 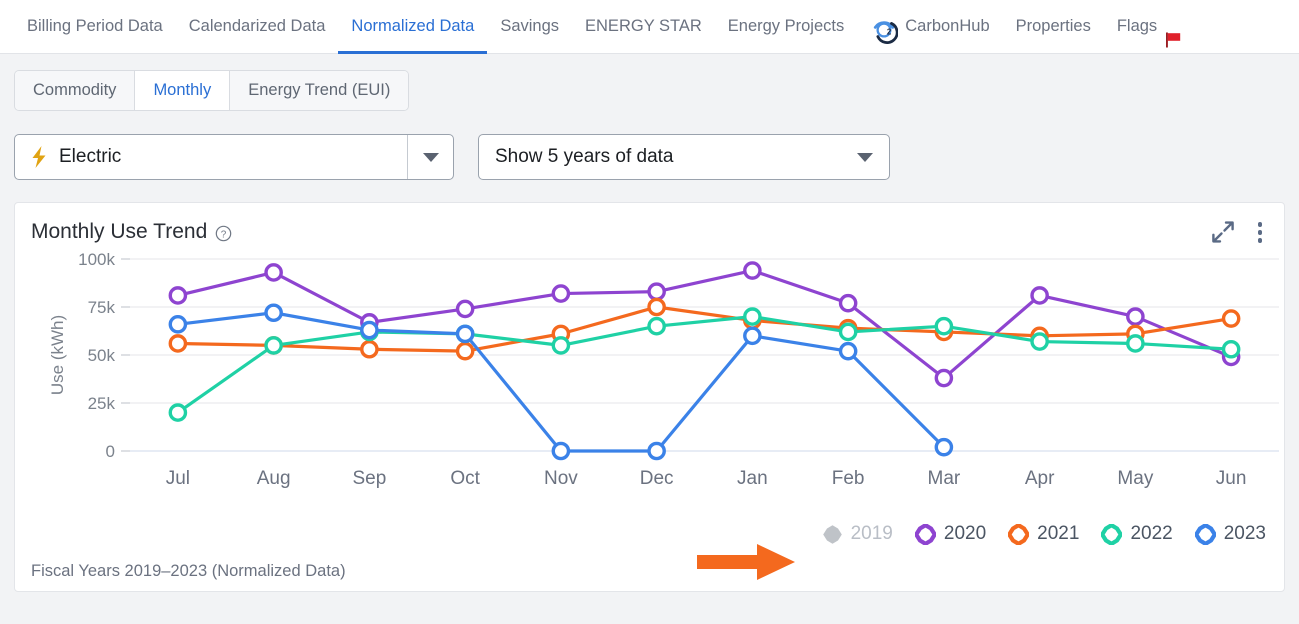 I want to click on legend-item-2022: 2022, so click(x=1137, y=534).